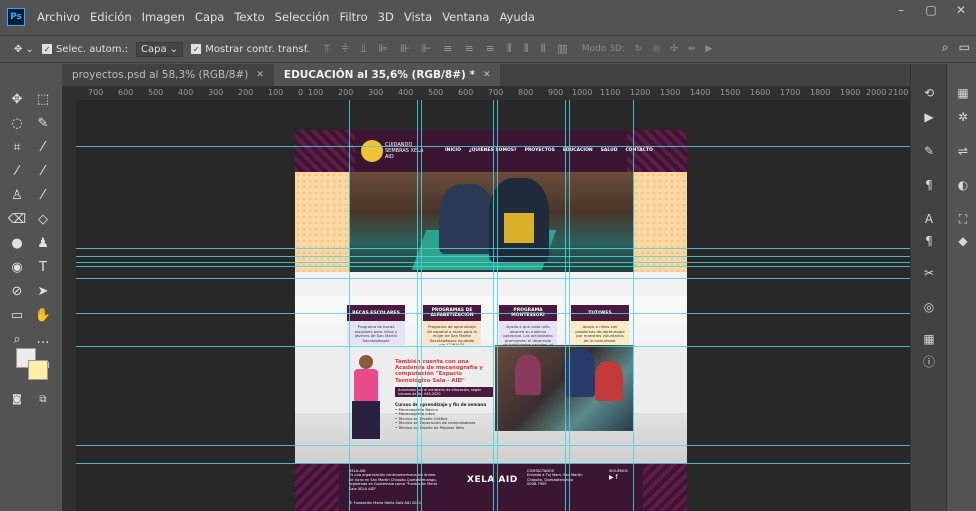 Image resolution: width=976 pixels, height=511 pixels. What do you see at coordinates (929, 273) in the screenshot?
I see `adjustments-tool-icon: ✂` at bounding box center [929, 273].